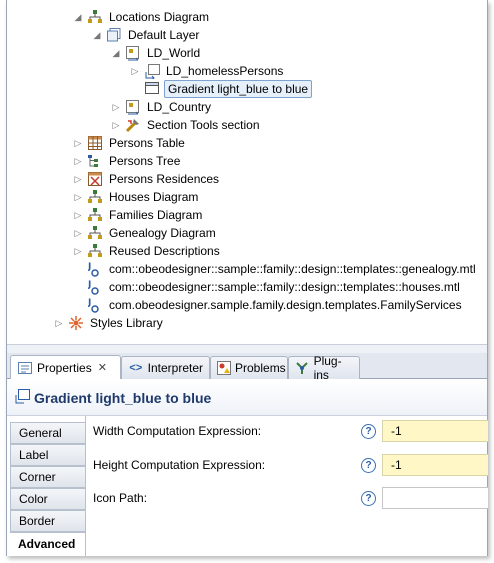 The width and height of the screenshot is (494, 563). I want to click on field-row-icon-path: Icon Path: ?, so click(287, 498).